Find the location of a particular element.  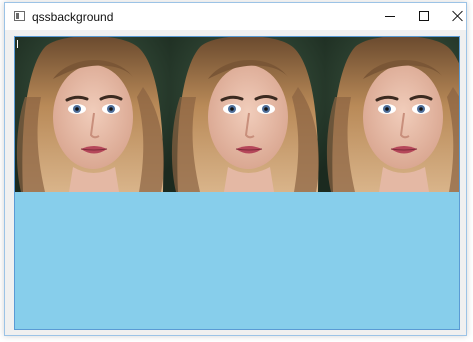

close-button is located at coordinates (457, 16).